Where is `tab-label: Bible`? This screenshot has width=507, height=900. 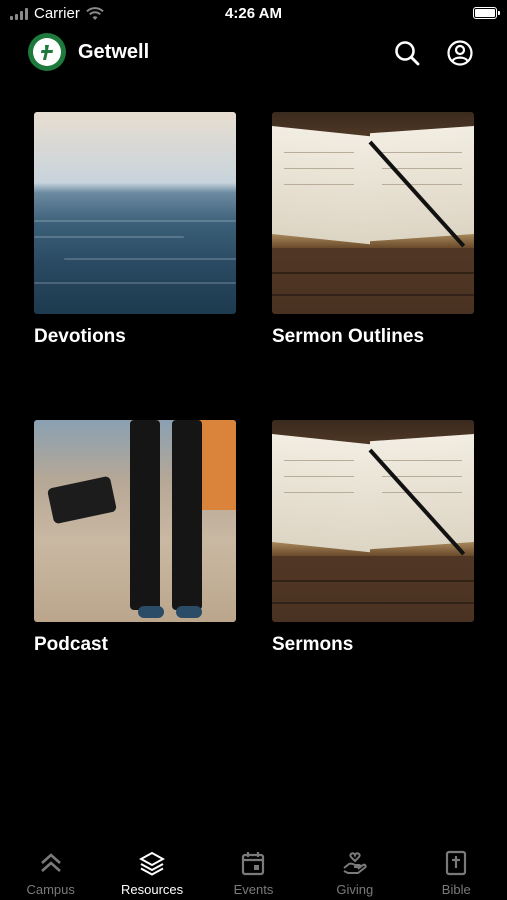 tab-label: Bible is located at coordinates (456, 889).